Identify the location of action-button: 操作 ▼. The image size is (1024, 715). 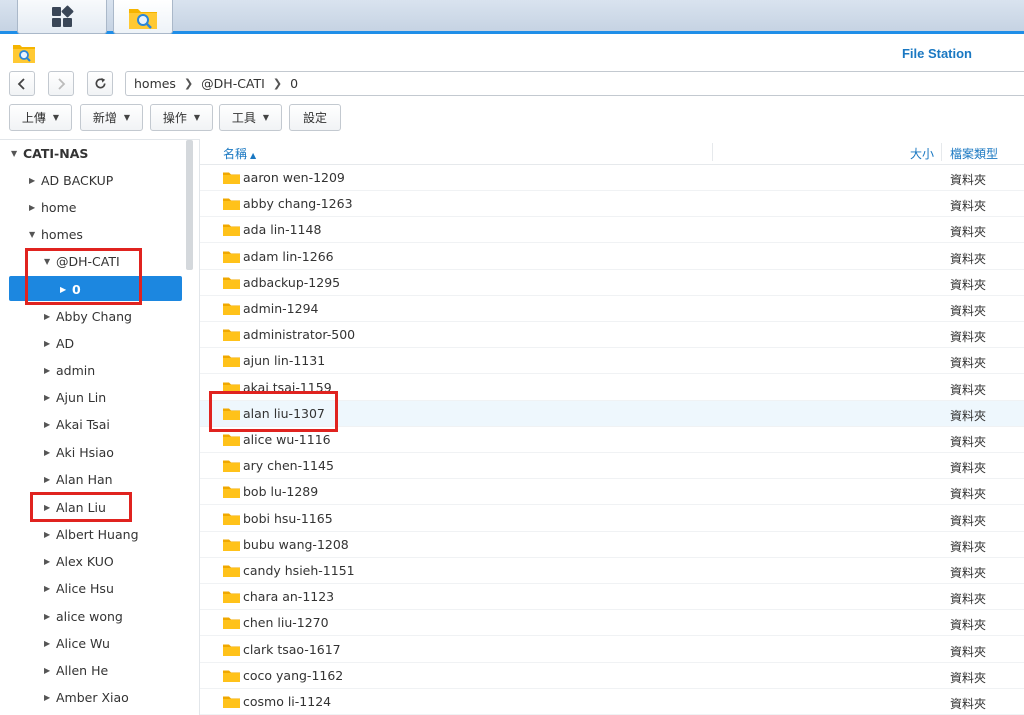
(181, 117).